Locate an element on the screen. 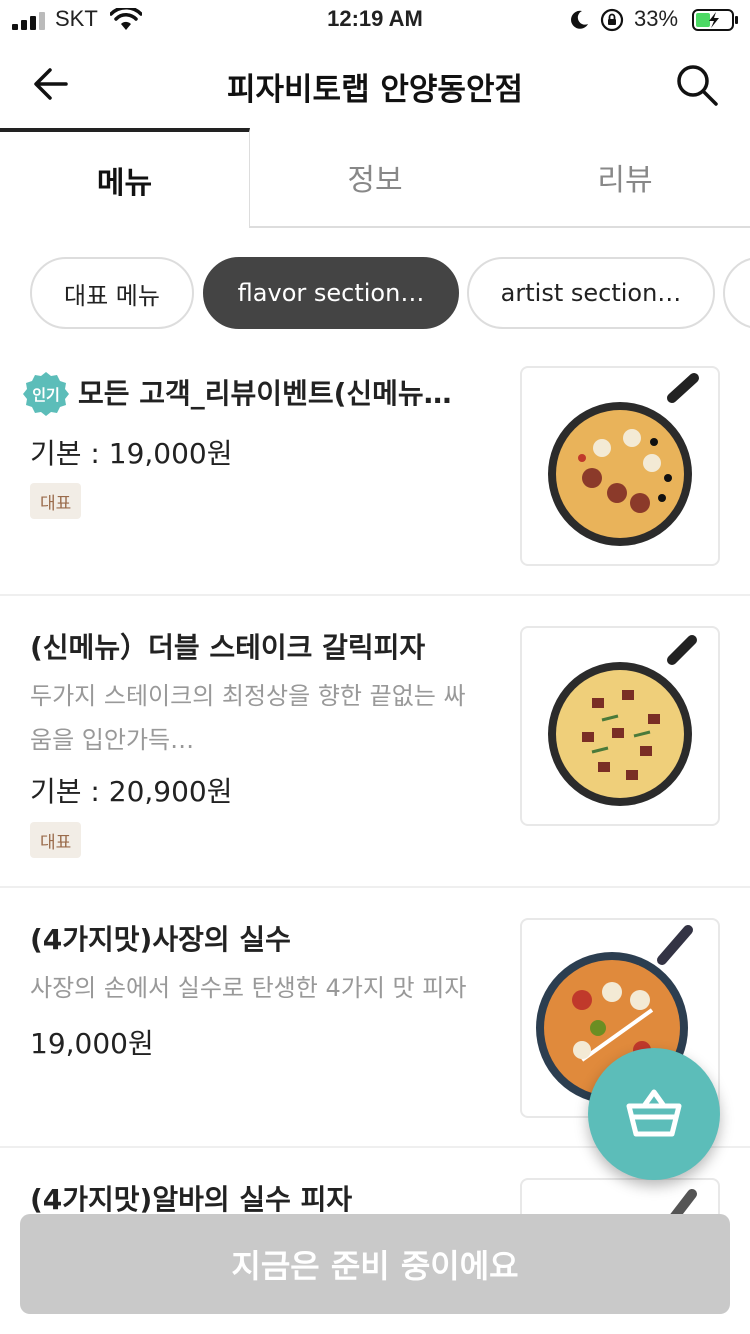 Image resolution: width=750 pixels, height=1334 pixels. item-name: (4가지맛)알바의 실수 피자 is located at coordinates (191, 1199).